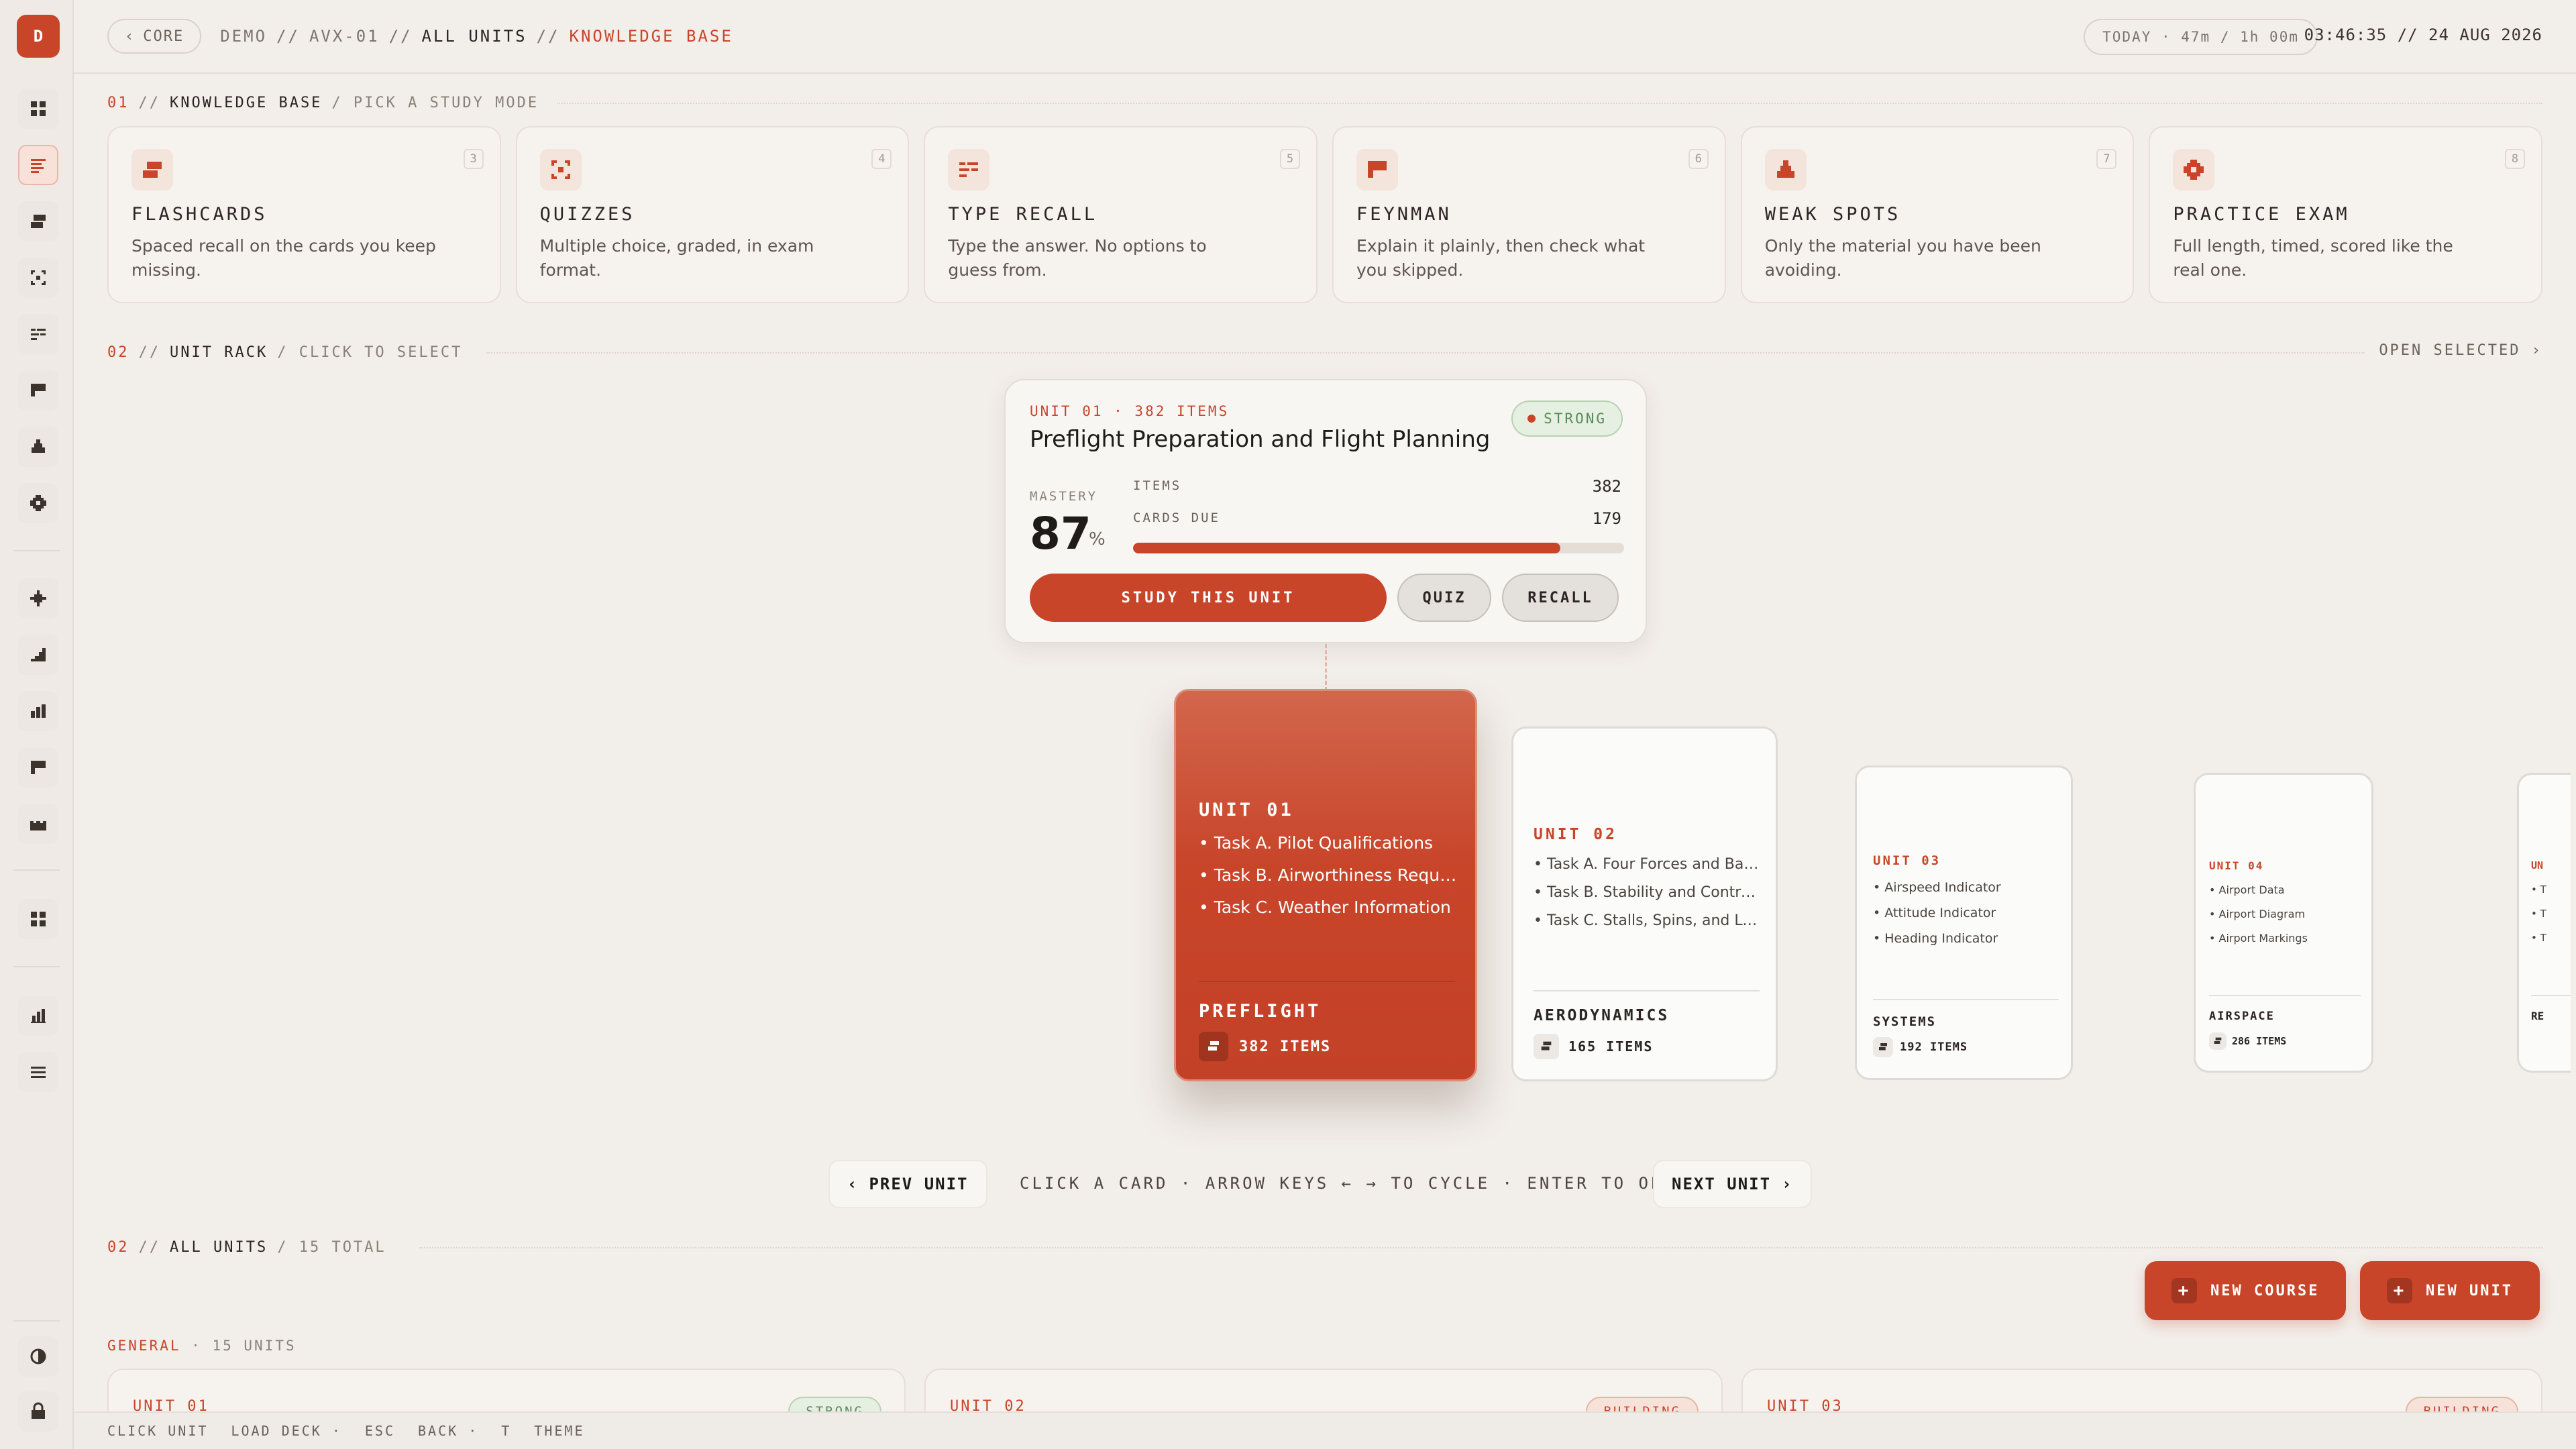  Describe the element at coordinates (1567, 418) in the screenshot. I see `status-badge: STRONG` at that location.